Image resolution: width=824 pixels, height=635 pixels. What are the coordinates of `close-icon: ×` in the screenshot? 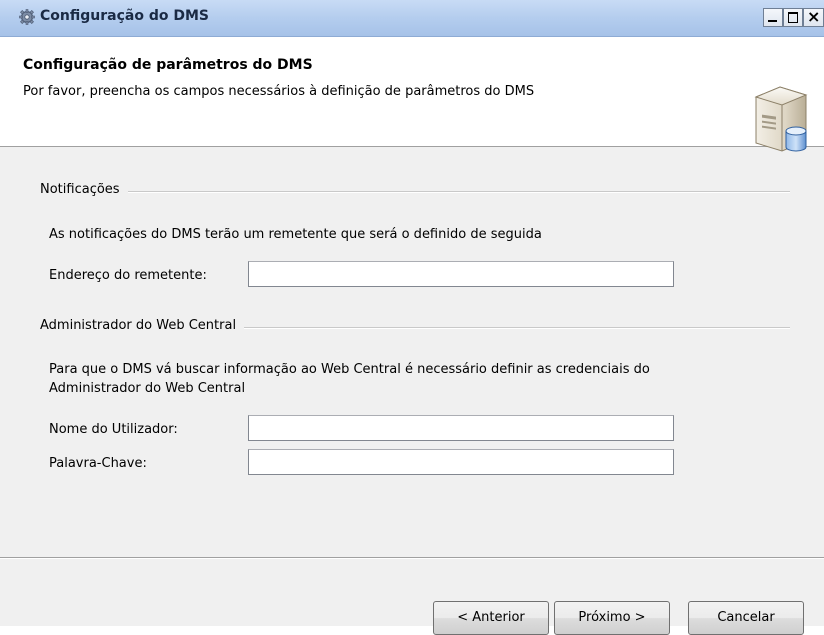 It's located at (814, 16).